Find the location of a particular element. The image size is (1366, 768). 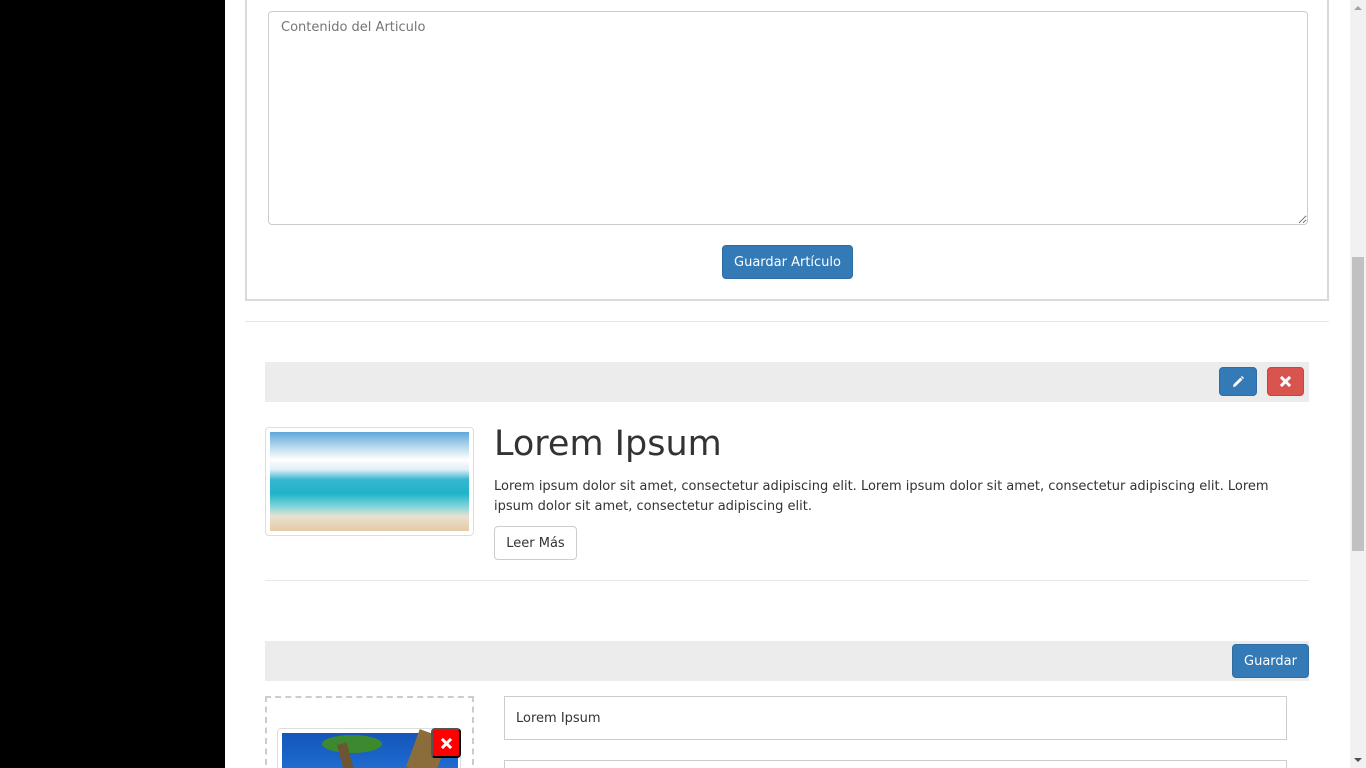

beach-image is located at coordinates (369, 481).